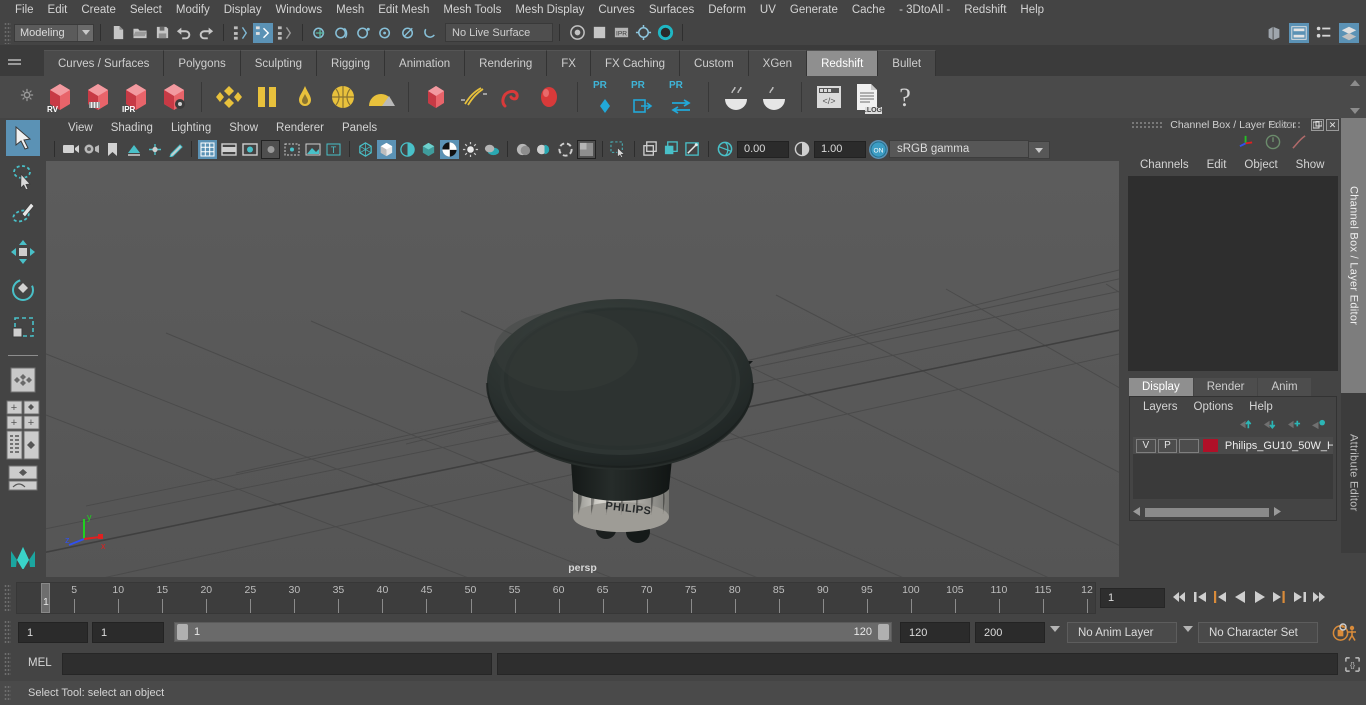 The image size is (1366, 705). Describe the element at coordinates (523, 149) in the screenshot. I see `ambient-occlusion-icon` at that location.